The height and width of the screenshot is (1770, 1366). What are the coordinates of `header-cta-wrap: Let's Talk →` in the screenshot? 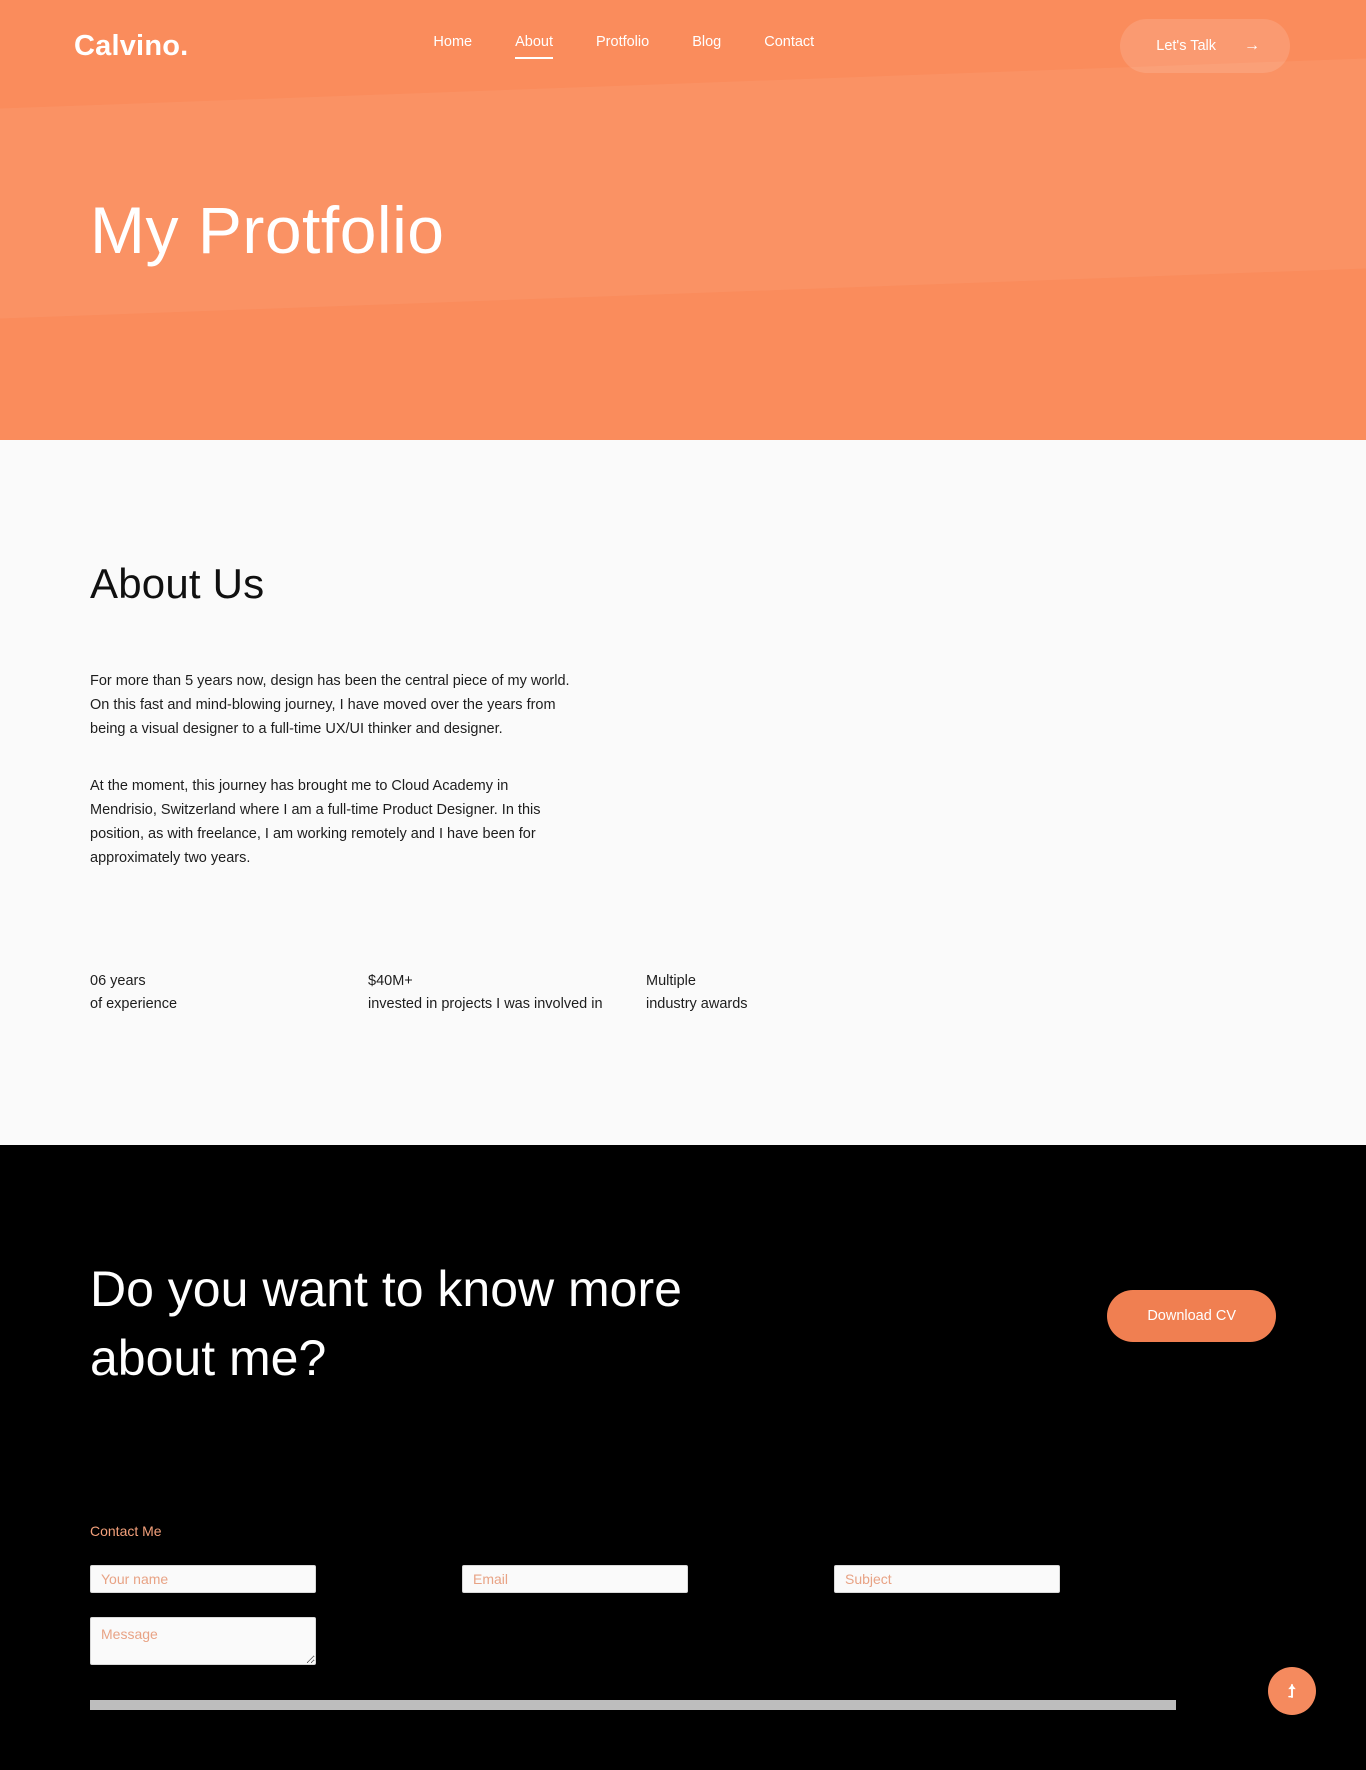 It's located at (1205, 46).